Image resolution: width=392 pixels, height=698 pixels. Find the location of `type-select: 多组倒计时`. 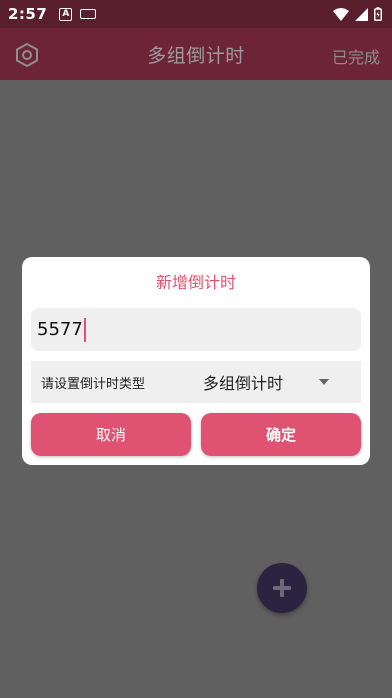

type-select: 多组倒计时 is located at coordinates (243, 382).